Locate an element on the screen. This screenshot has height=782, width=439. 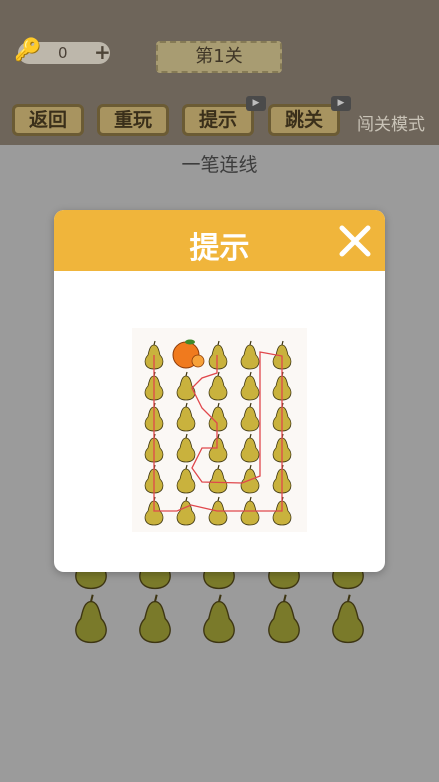
orange-icon is located at coordinates (188, 354).